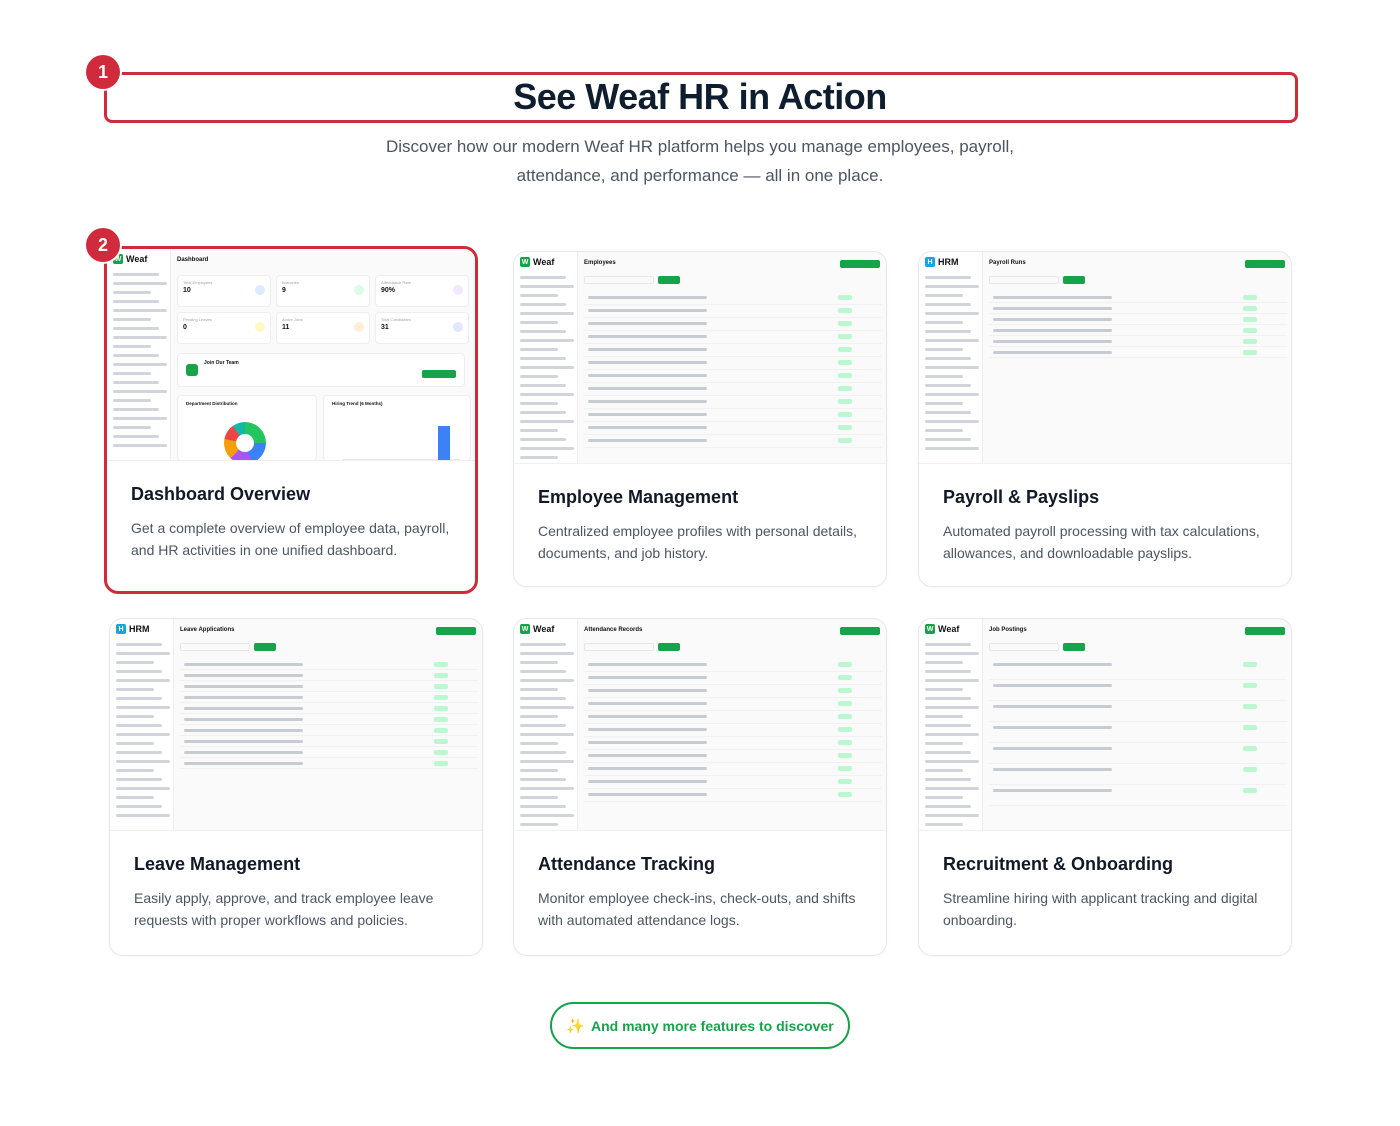 The height and width of the screenshot is (1126, 1400). Describe the element at coordinates (323, 291) in the screenshot. I see `stat-card: Branches 9` at that location.